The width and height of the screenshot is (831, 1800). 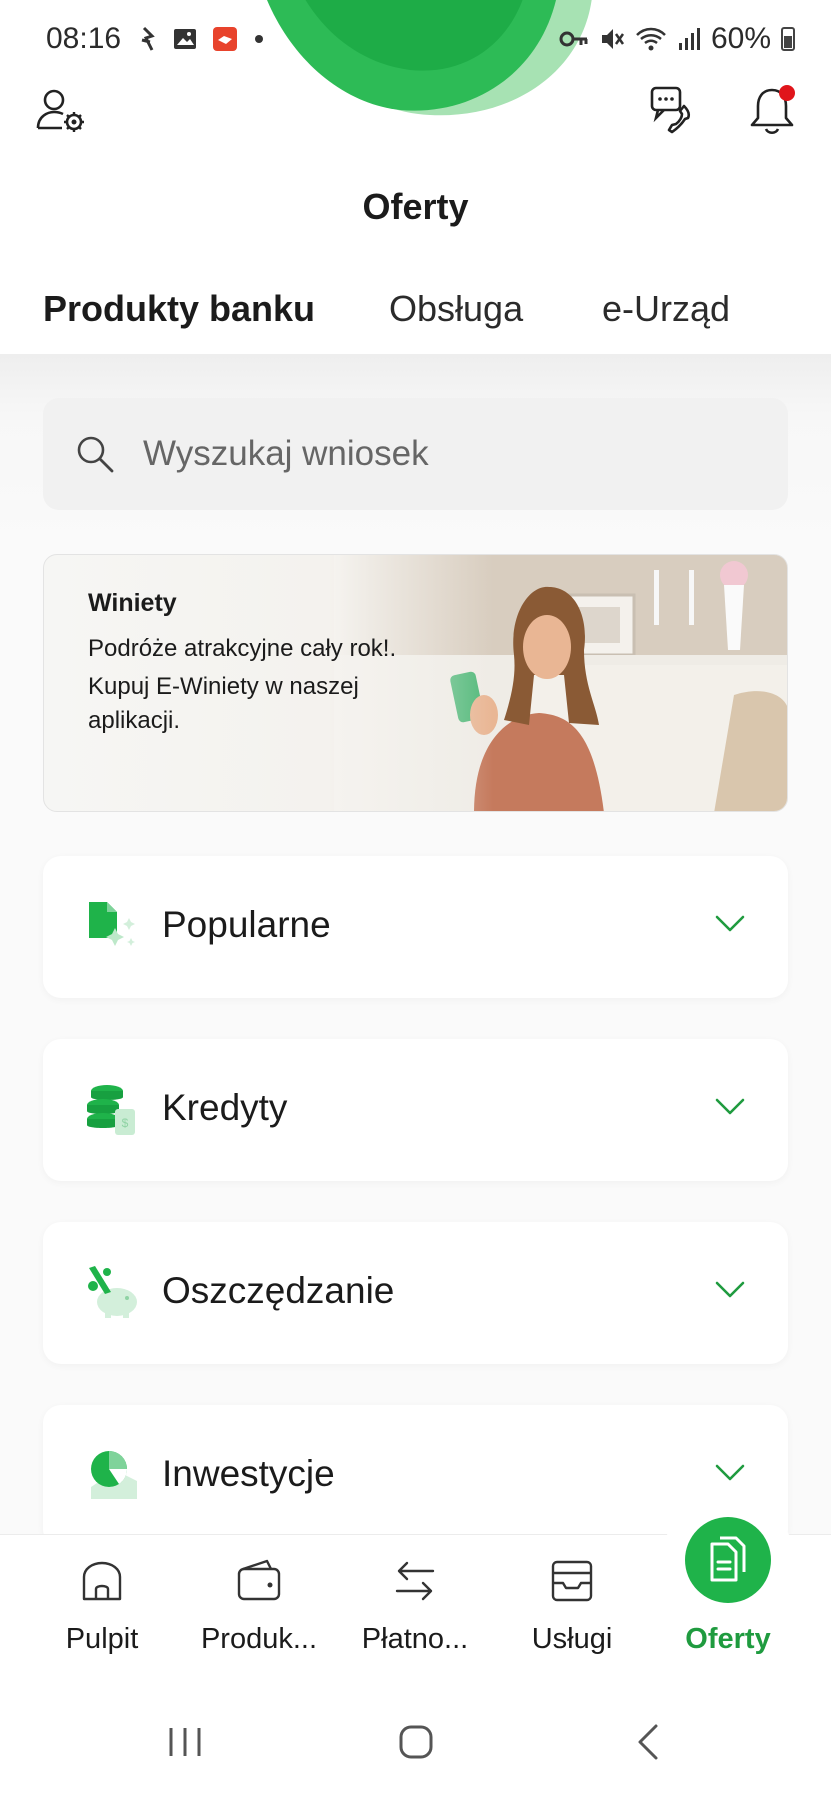 I want to click on category-label: Kredyty, so click(x=225, y=1107).